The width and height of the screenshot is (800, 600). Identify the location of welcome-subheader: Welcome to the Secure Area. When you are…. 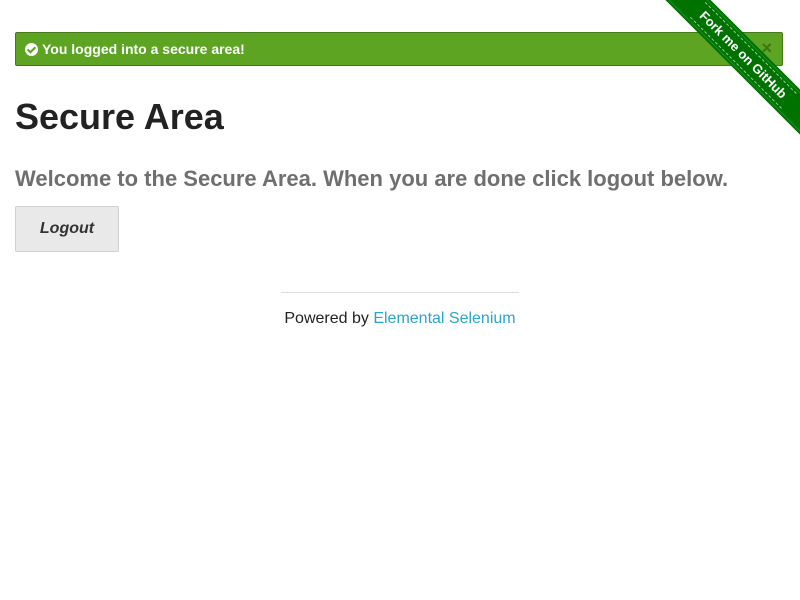
(372, 178).